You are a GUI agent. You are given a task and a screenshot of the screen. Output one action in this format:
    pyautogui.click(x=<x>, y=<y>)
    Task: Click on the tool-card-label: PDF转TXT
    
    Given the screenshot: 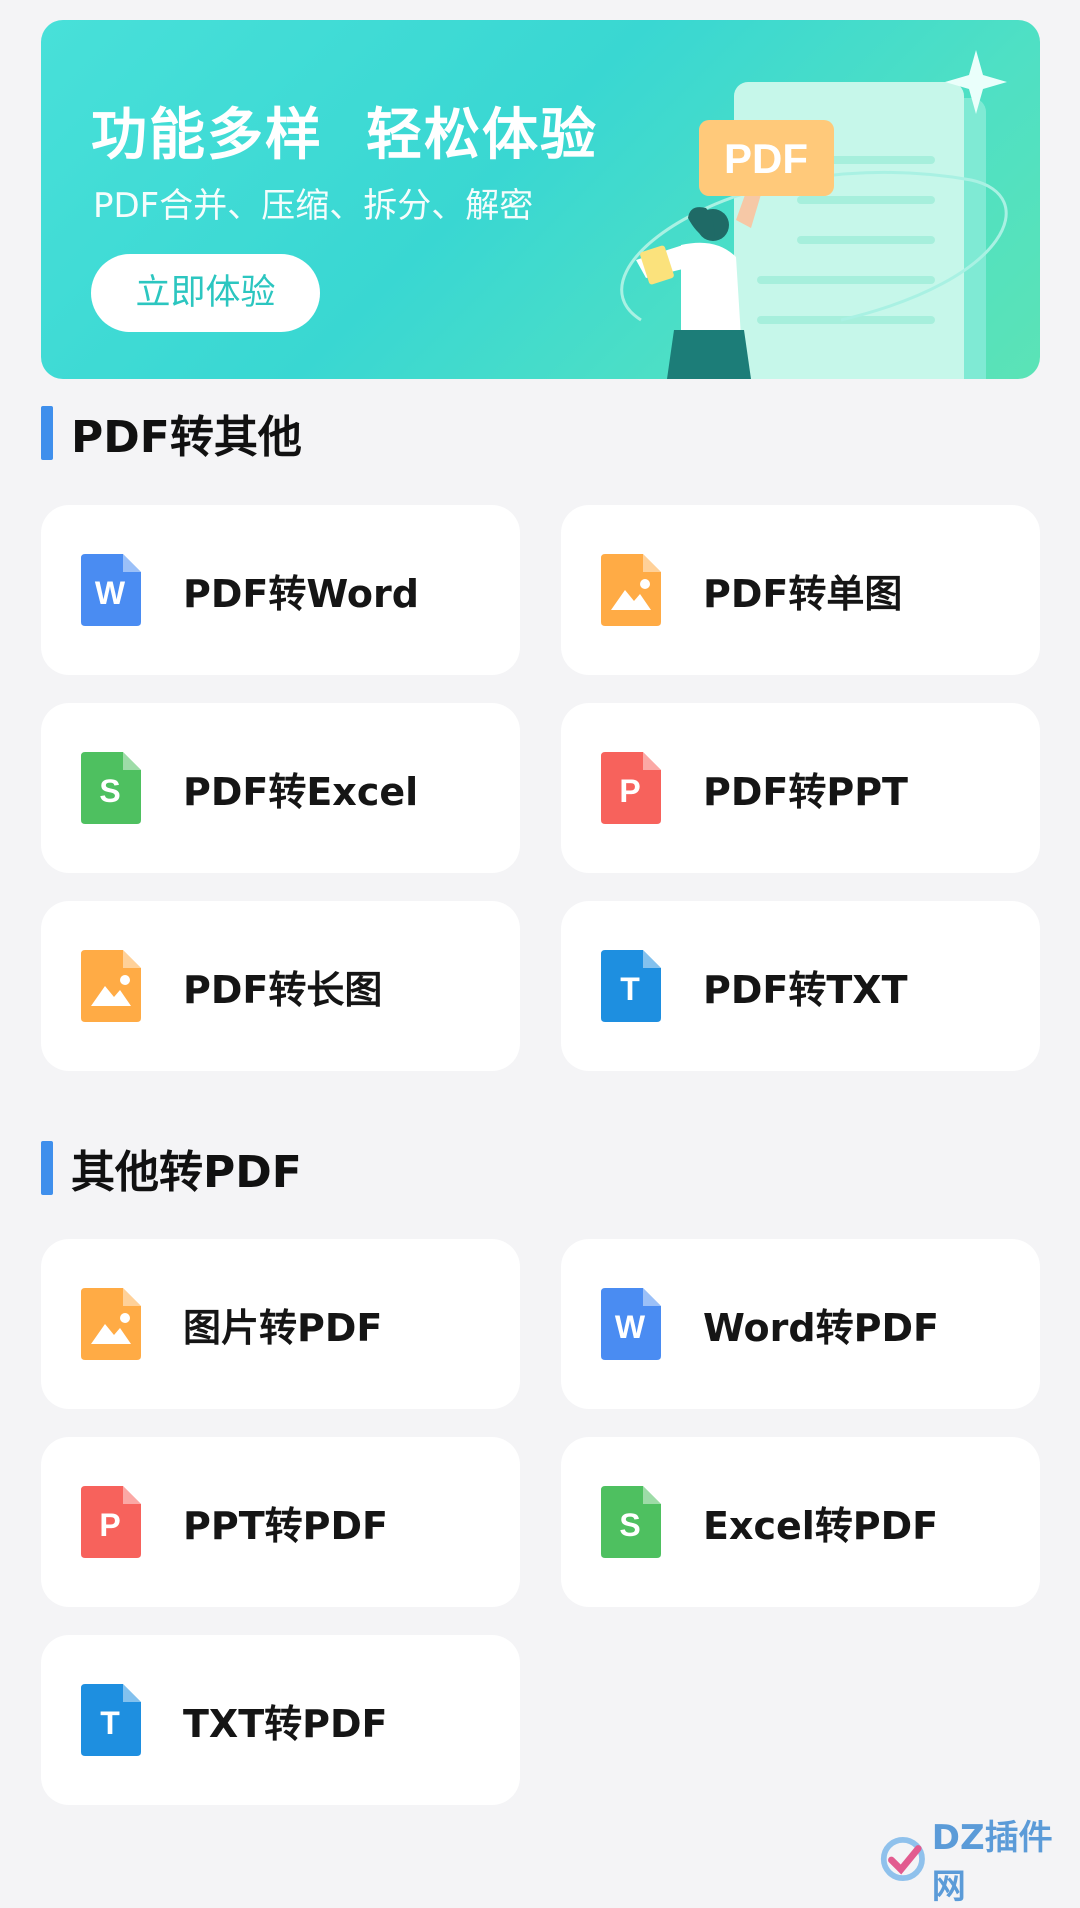 What is the action you would take?
    pyautogui.click(x=805, y=989)
    